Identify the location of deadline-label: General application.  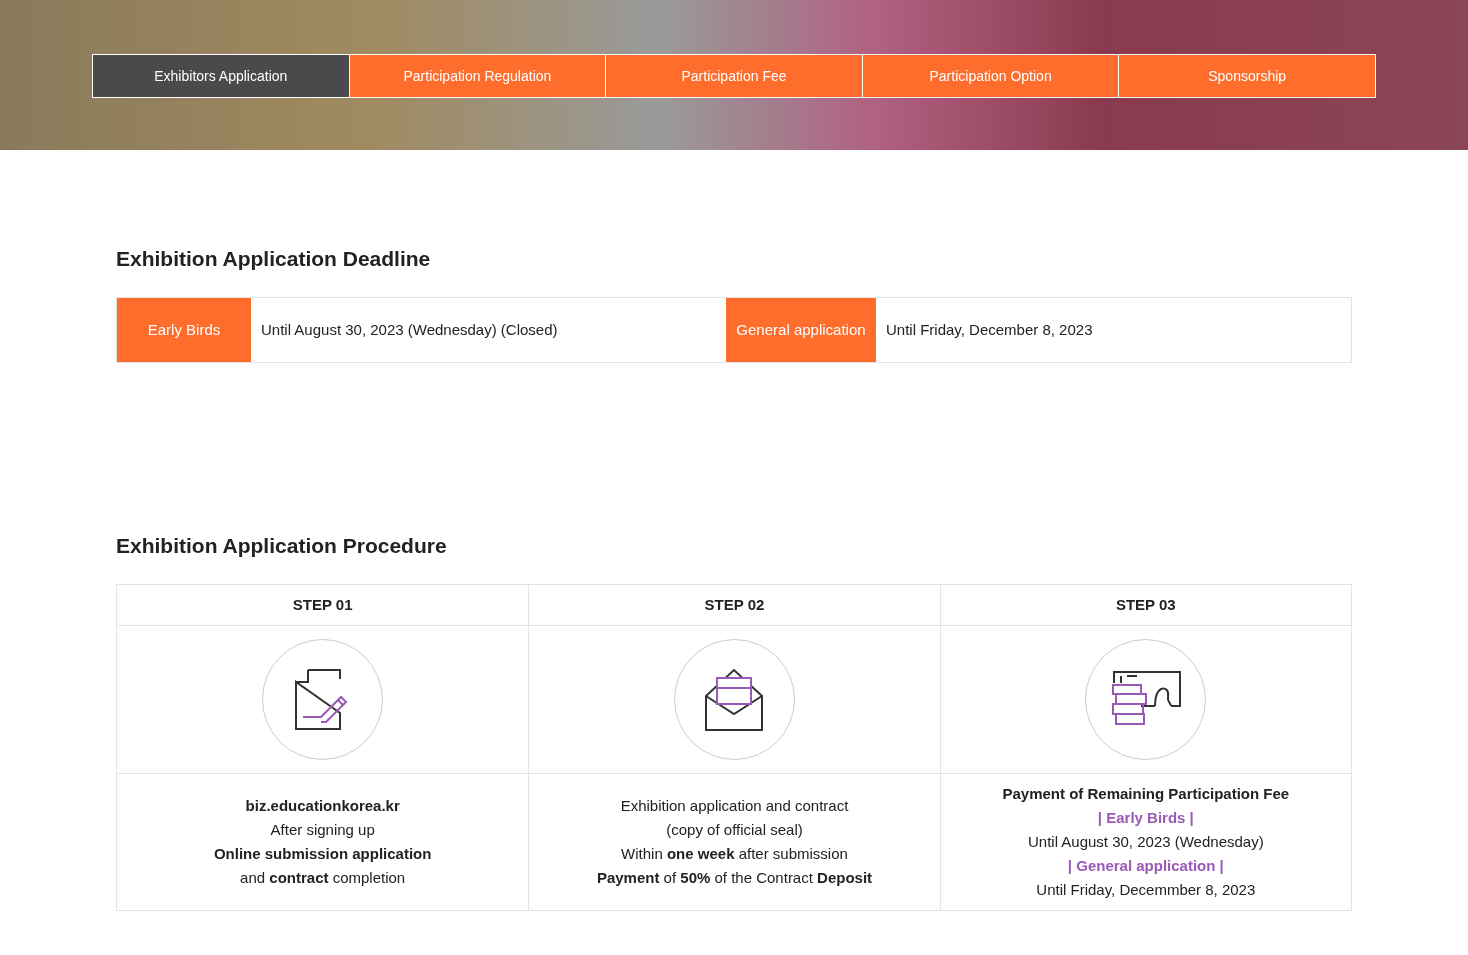
(801, 330).